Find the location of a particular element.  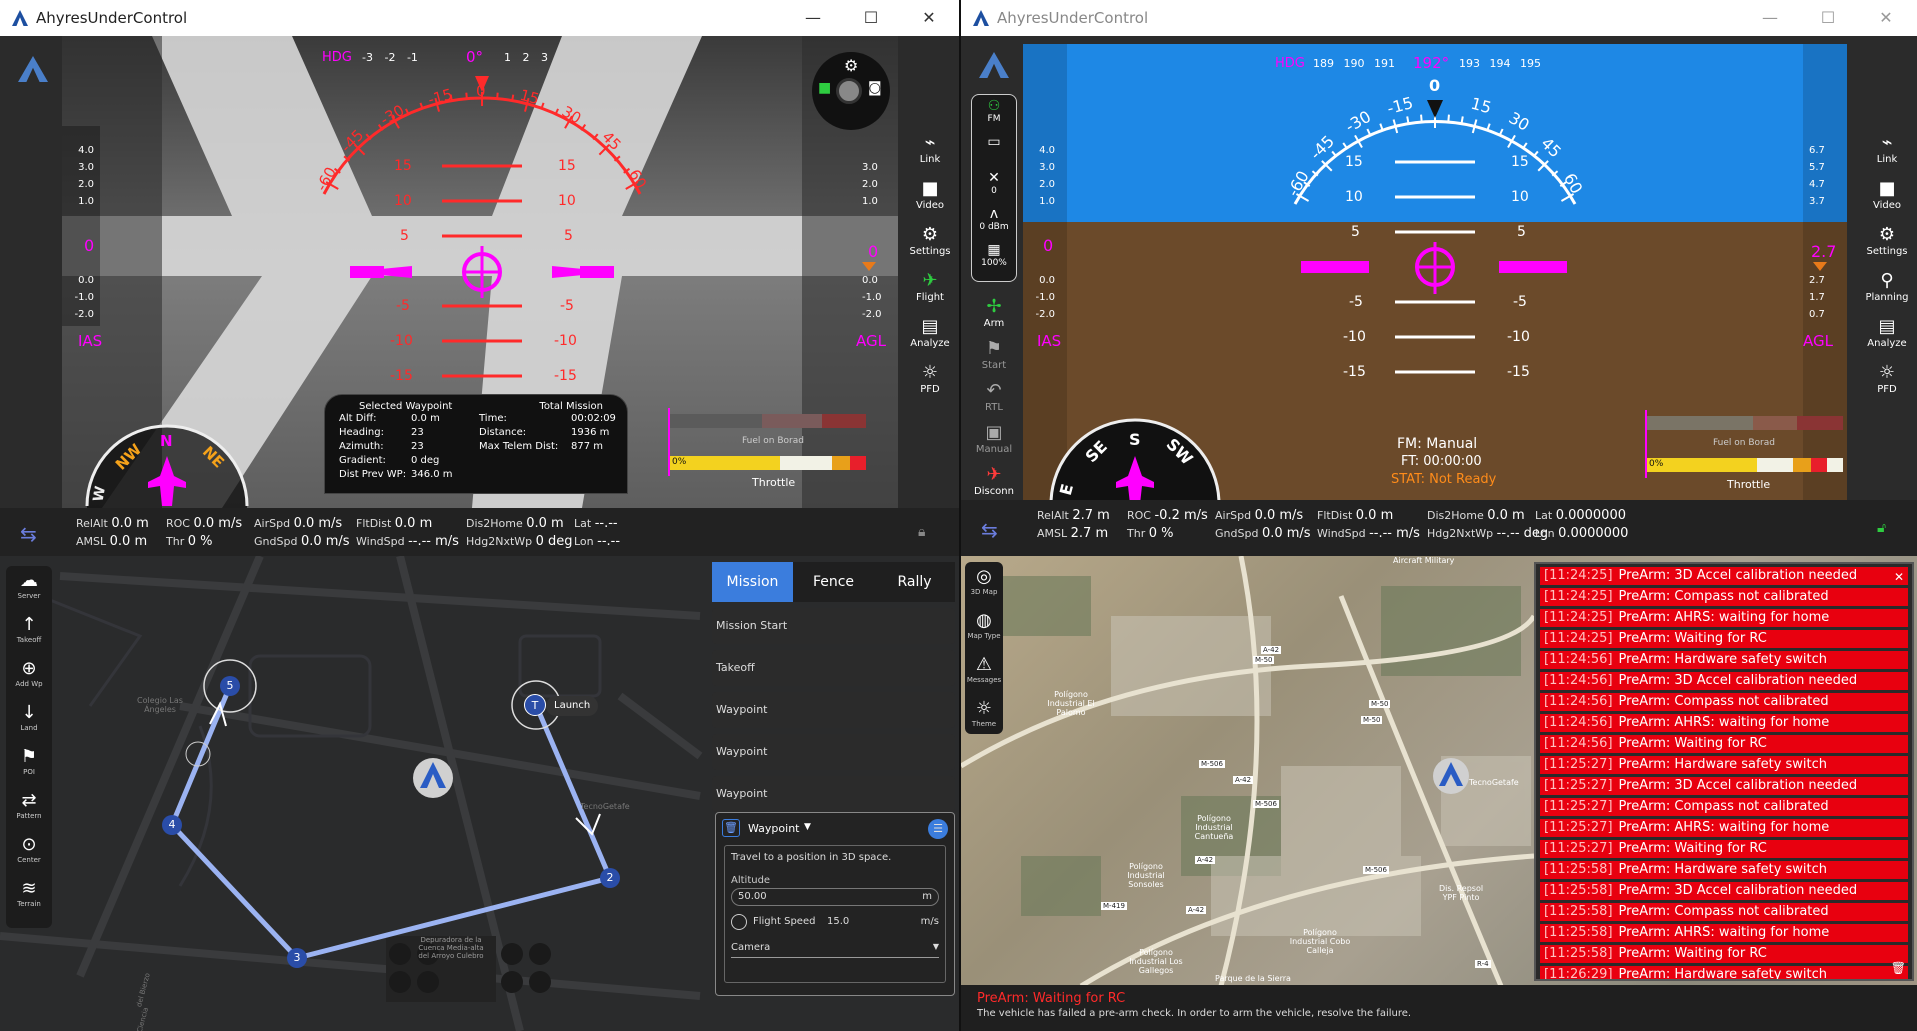

telemetry-key: WindSpd is located at coordinates (1341, 533).